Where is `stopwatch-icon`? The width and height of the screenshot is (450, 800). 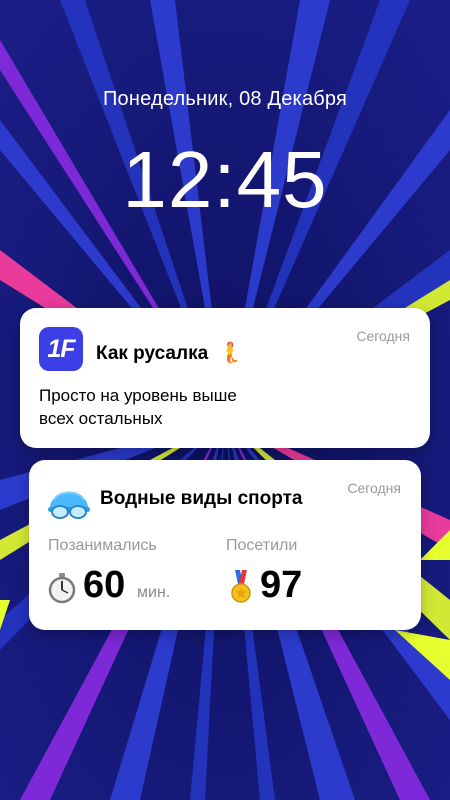 stopwatch-icon is located at coordinates (62, 588).